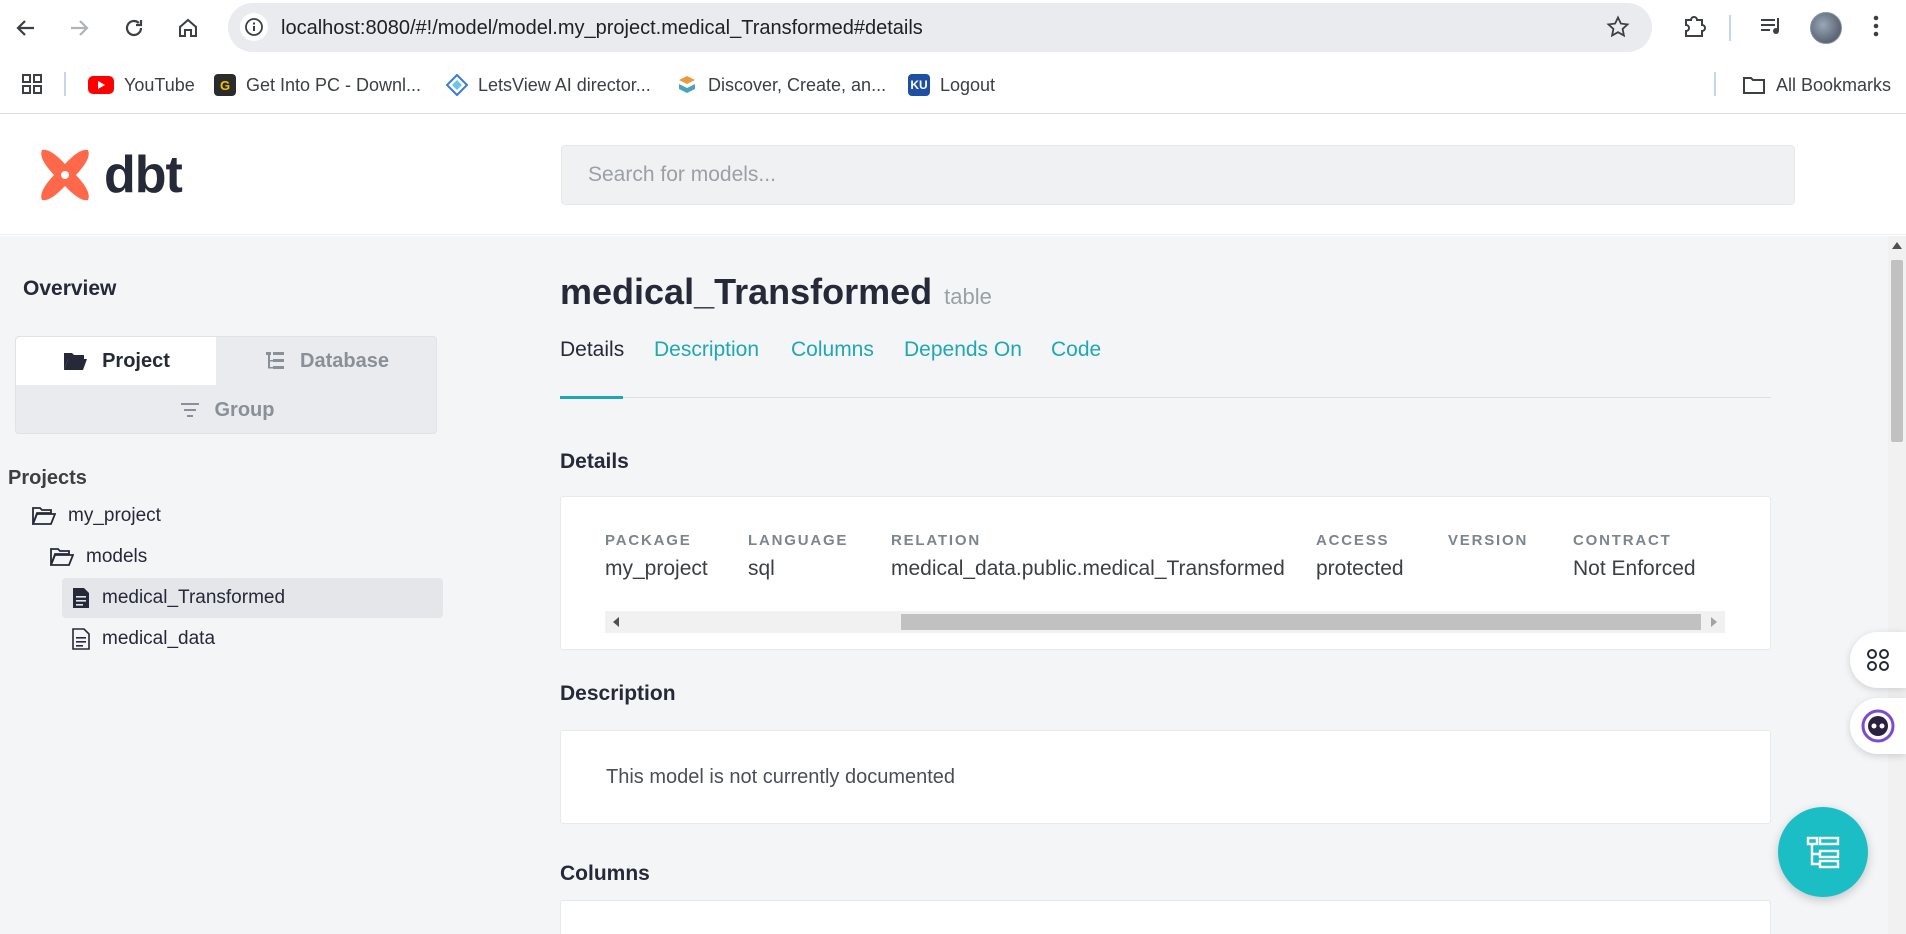 The width and height of the screenshot is (1906, 934). Describe the element at coordinates (919, 85) in the screenshot. I see `ku-icon: KU` at that location.